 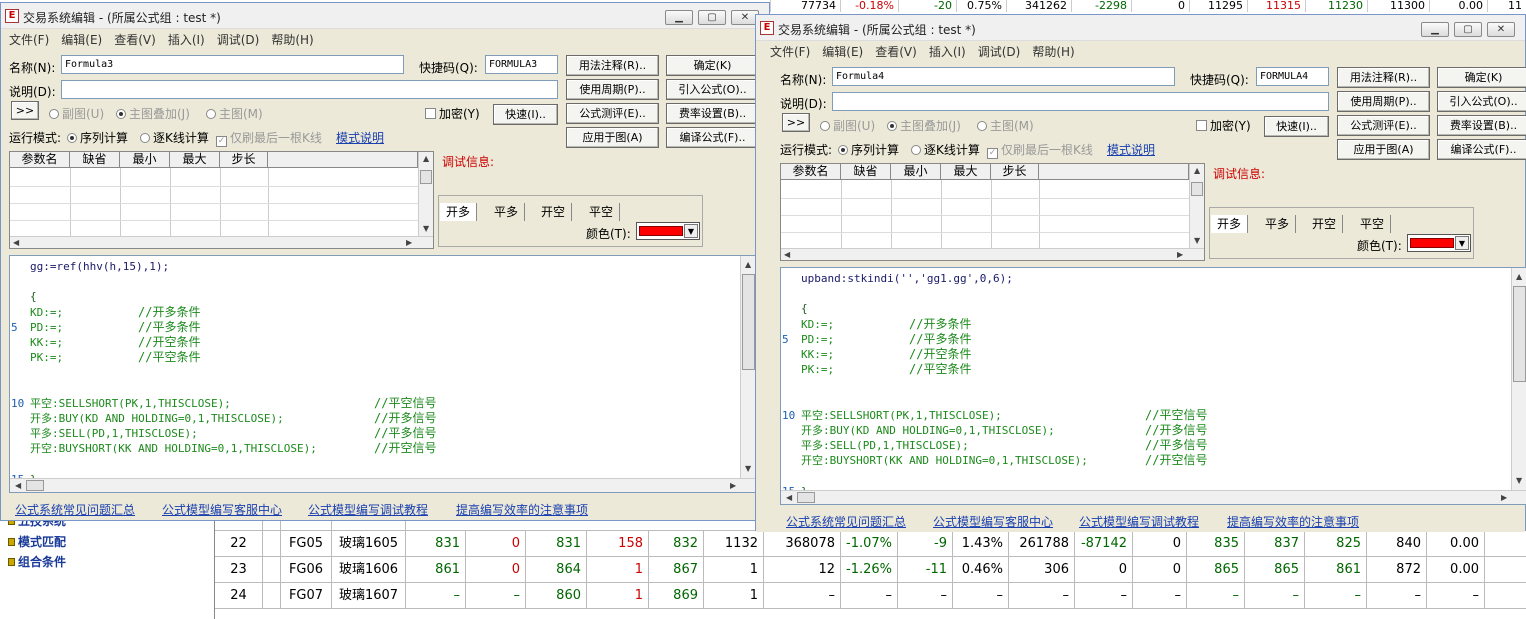 I want to click on nav-item-pattern: 模式匹配, so click(x=37, y=541).